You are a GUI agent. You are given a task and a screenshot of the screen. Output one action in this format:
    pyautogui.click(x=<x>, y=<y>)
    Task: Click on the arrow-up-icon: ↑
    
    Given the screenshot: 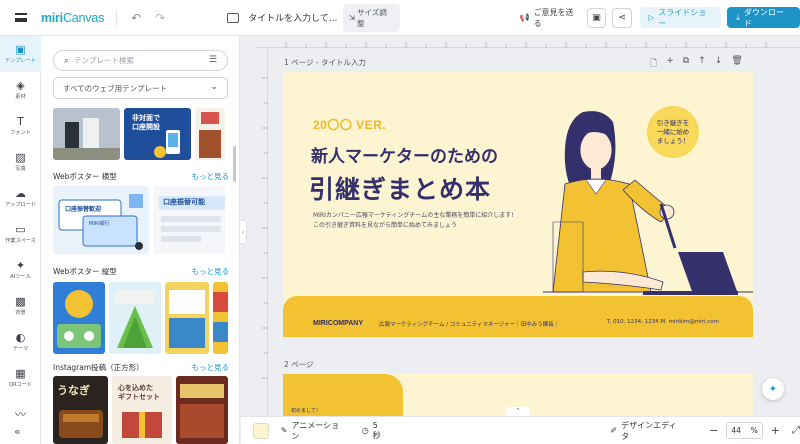 What is the action you would take?
    pyautogui.click(x=702, y=64)
    